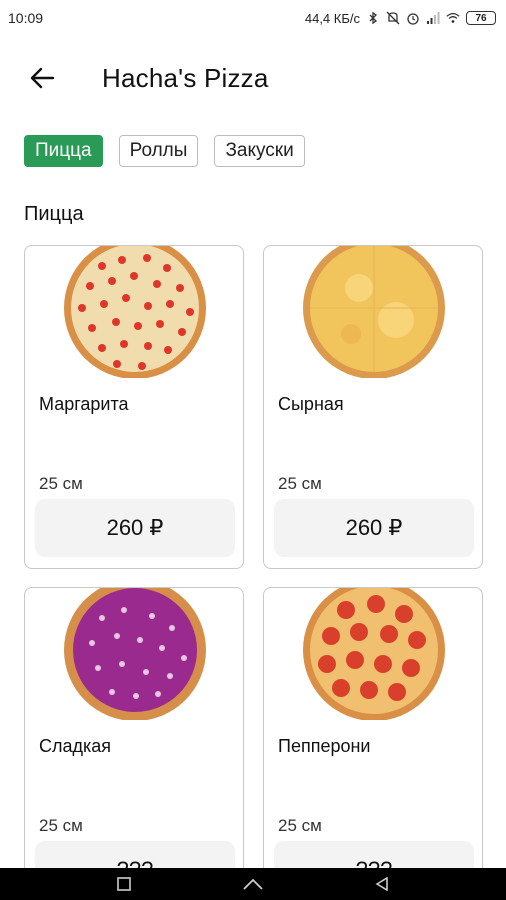 The width and height of the screenshot is (506, 900). Describe the element at coordinates (481, 18) in the screenshot. I see `battery-icon: 76` at that location.